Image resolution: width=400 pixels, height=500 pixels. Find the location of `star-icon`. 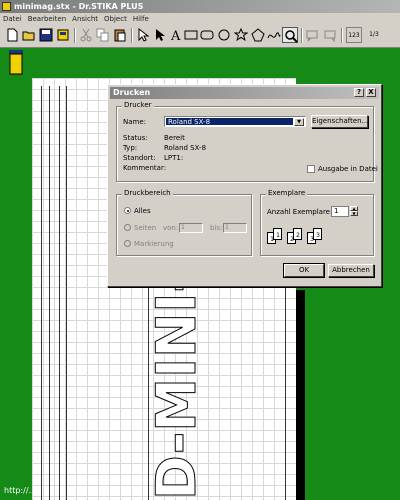

star-icon is located at coordinates (241, 35).